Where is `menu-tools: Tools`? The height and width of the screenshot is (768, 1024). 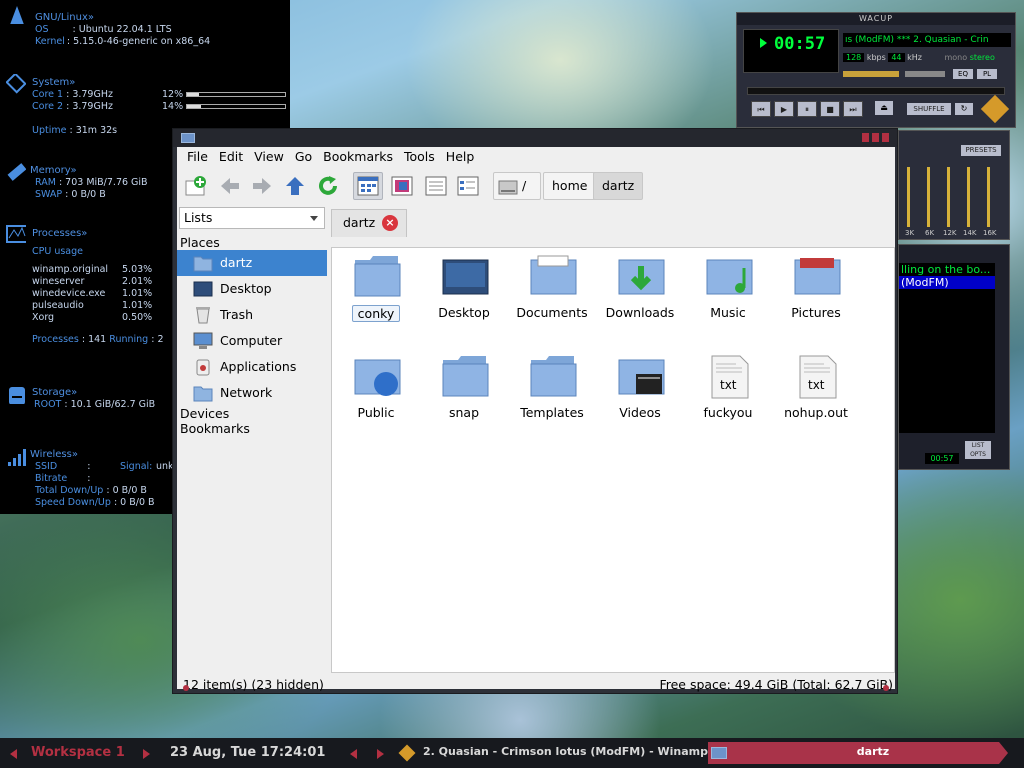
menu-tools: Tools is located at coordinates (421, 157).